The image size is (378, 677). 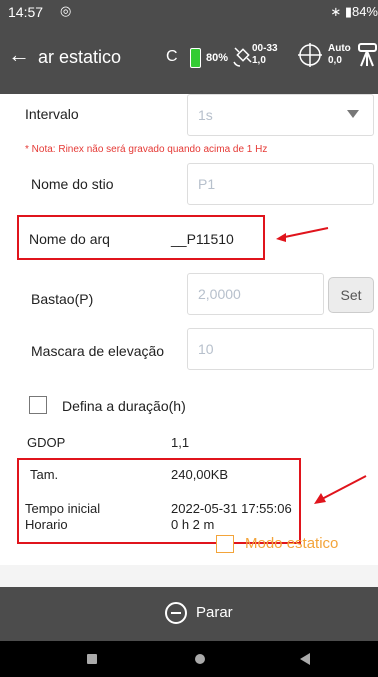 I want to click on solution-mode-label: Auto, so click(x=339, y=48).